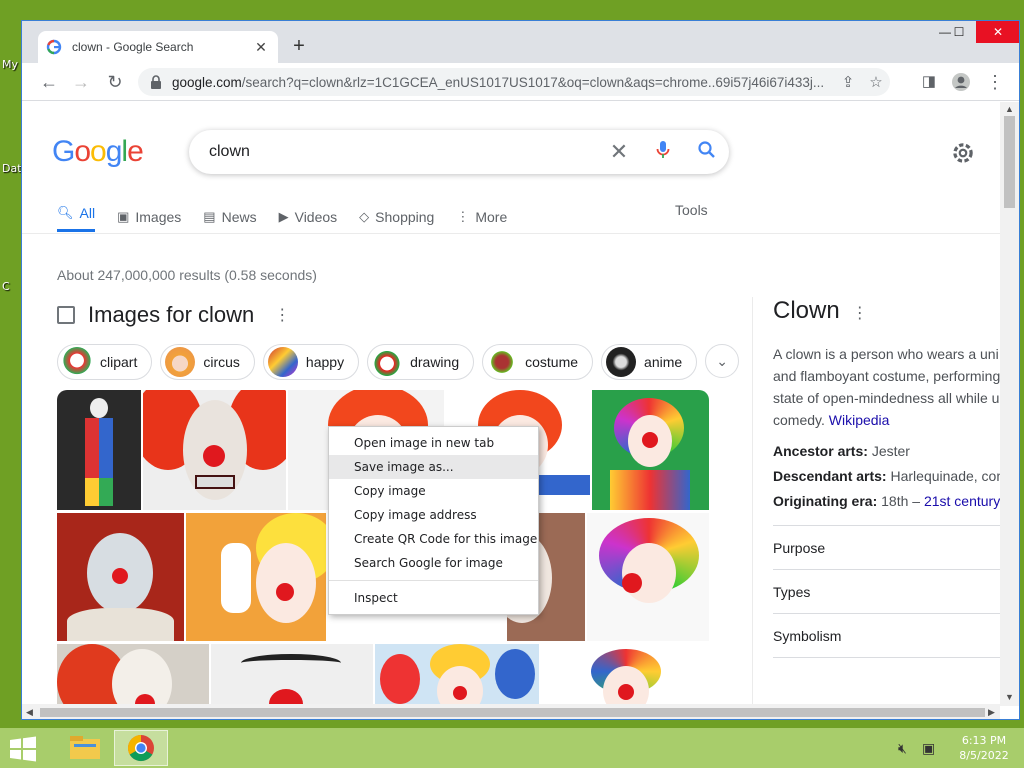 This screenshot has width=1024, height=768. I want to click on forward-arrow-icon: →, so click(81, 82).